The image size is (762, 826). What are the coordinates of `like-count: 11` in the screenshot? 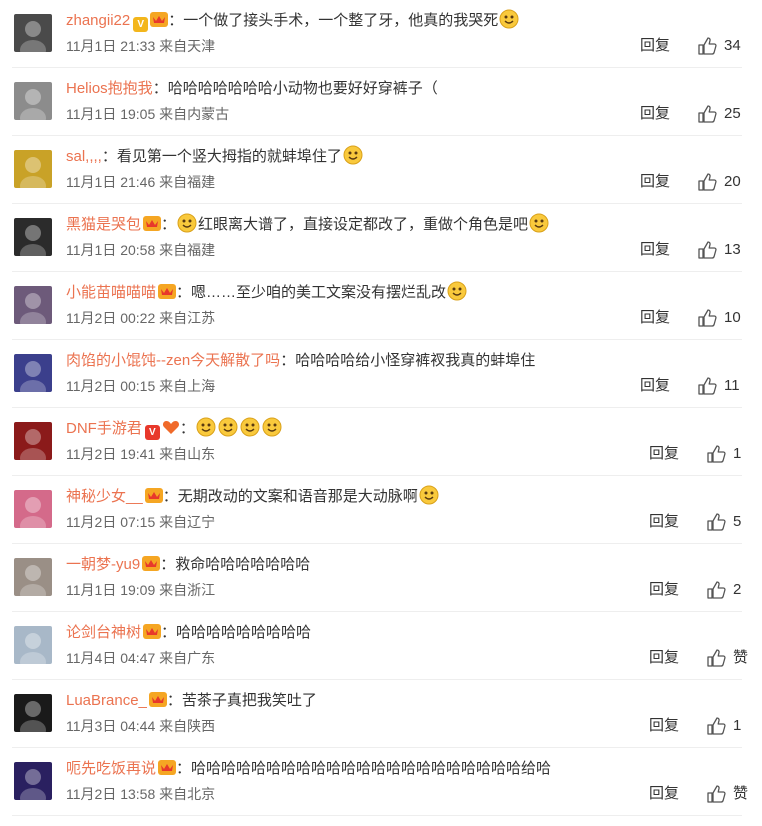 It's located at (732, 386).